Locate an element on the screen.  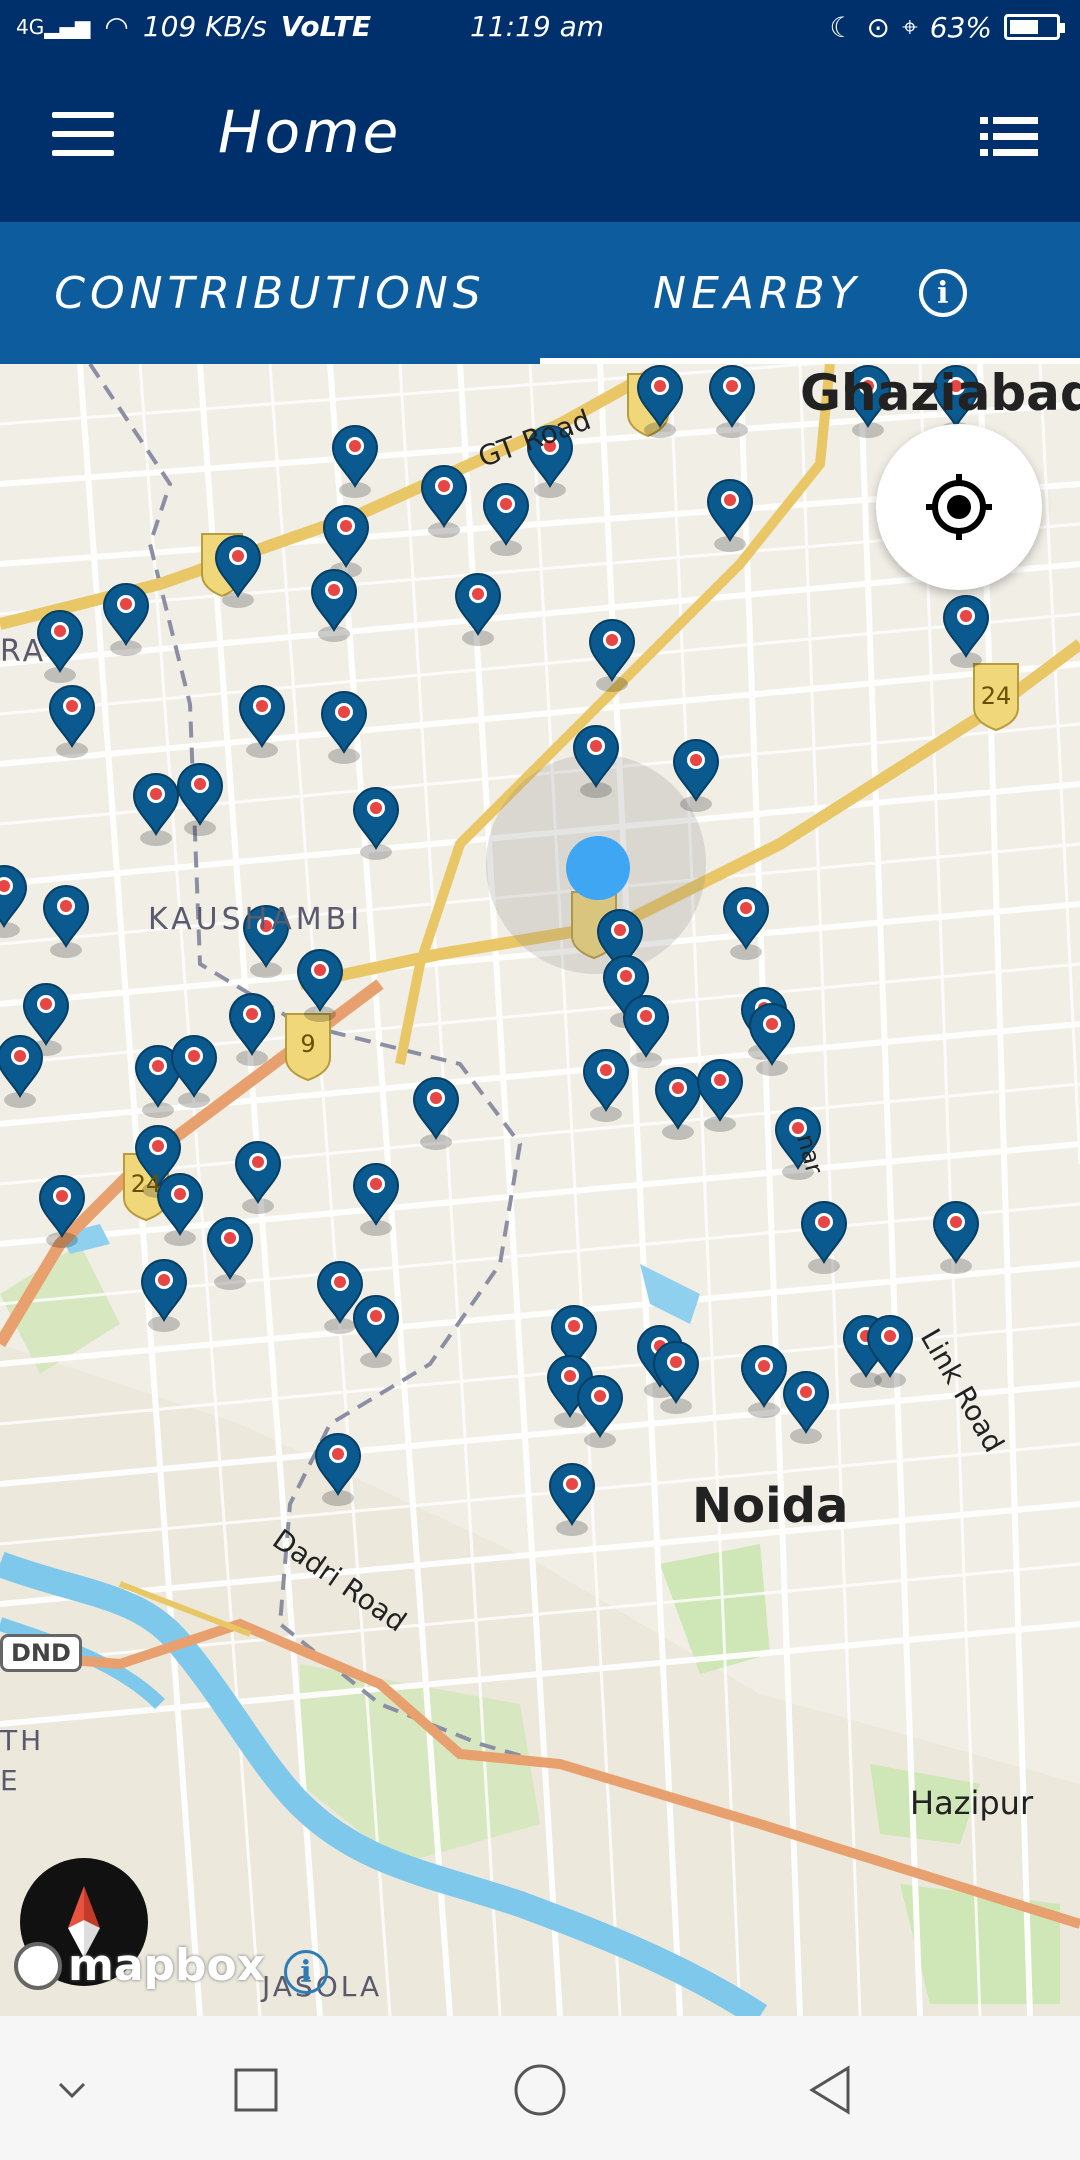
locate-me-button is located at coordinates (959, 507).